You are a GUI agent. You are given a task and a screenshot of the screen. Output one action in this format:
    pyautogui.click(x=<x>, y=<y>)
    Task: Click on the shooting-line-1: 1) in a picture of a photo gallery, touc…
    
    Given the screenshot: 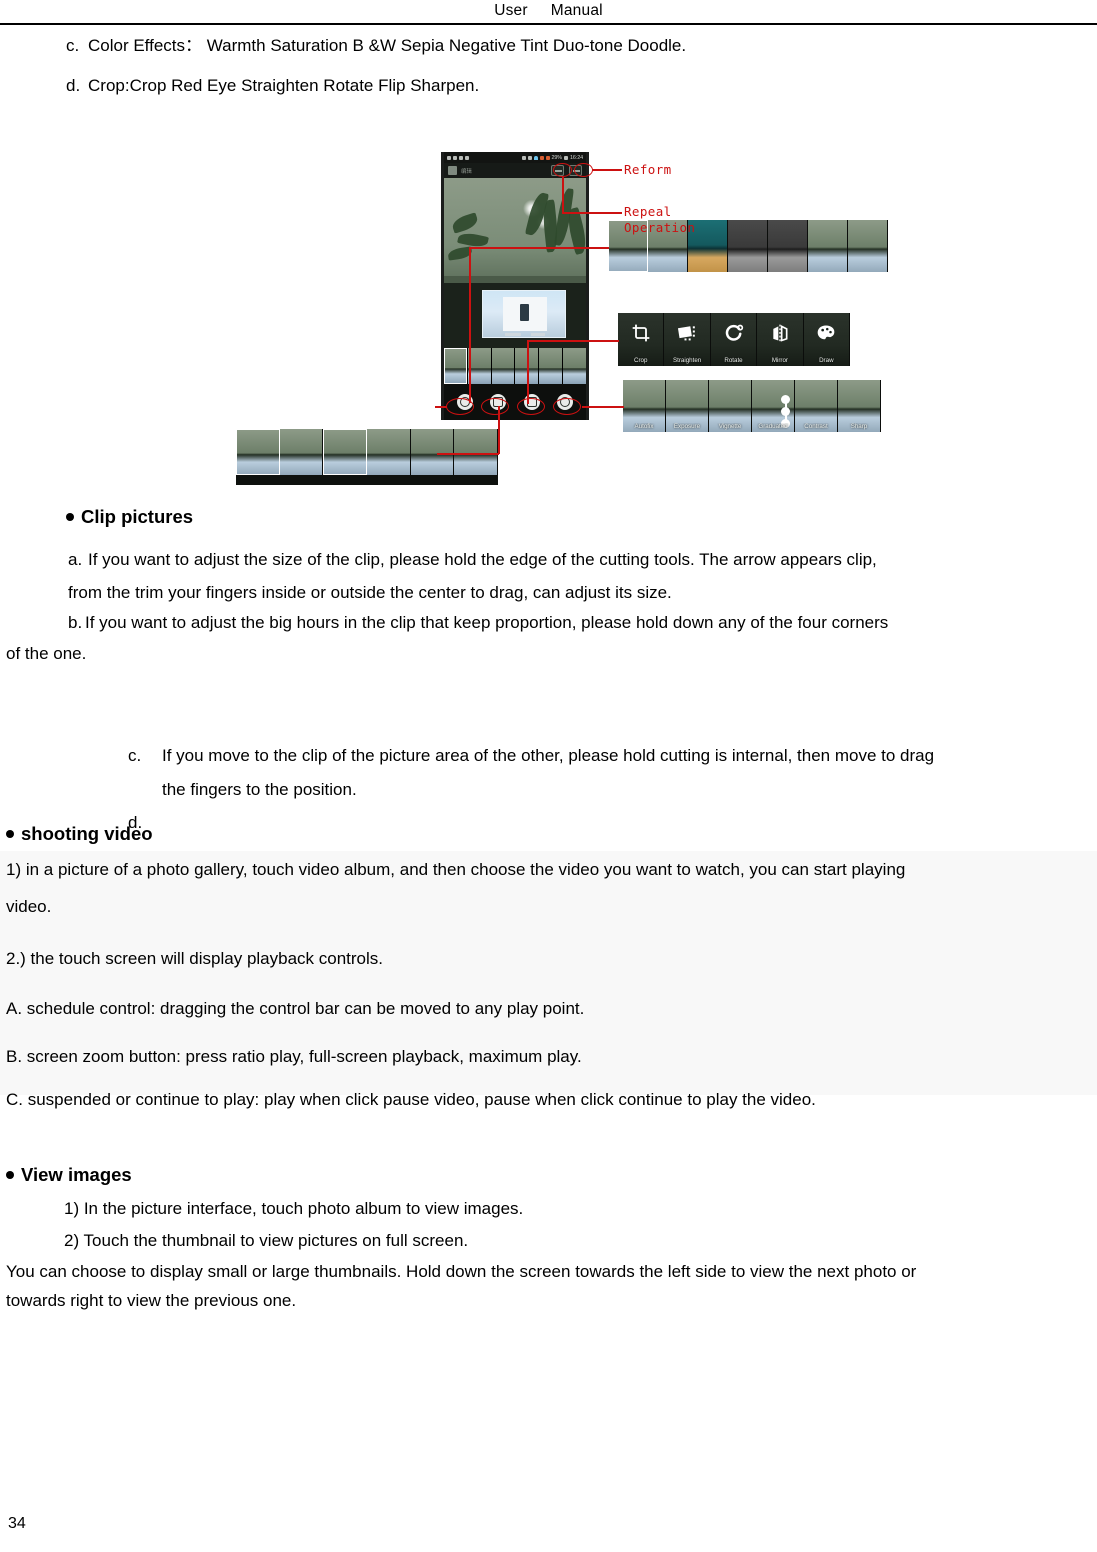 What is the action you would take?
    pyautogui.click(x=456, y=869)
    